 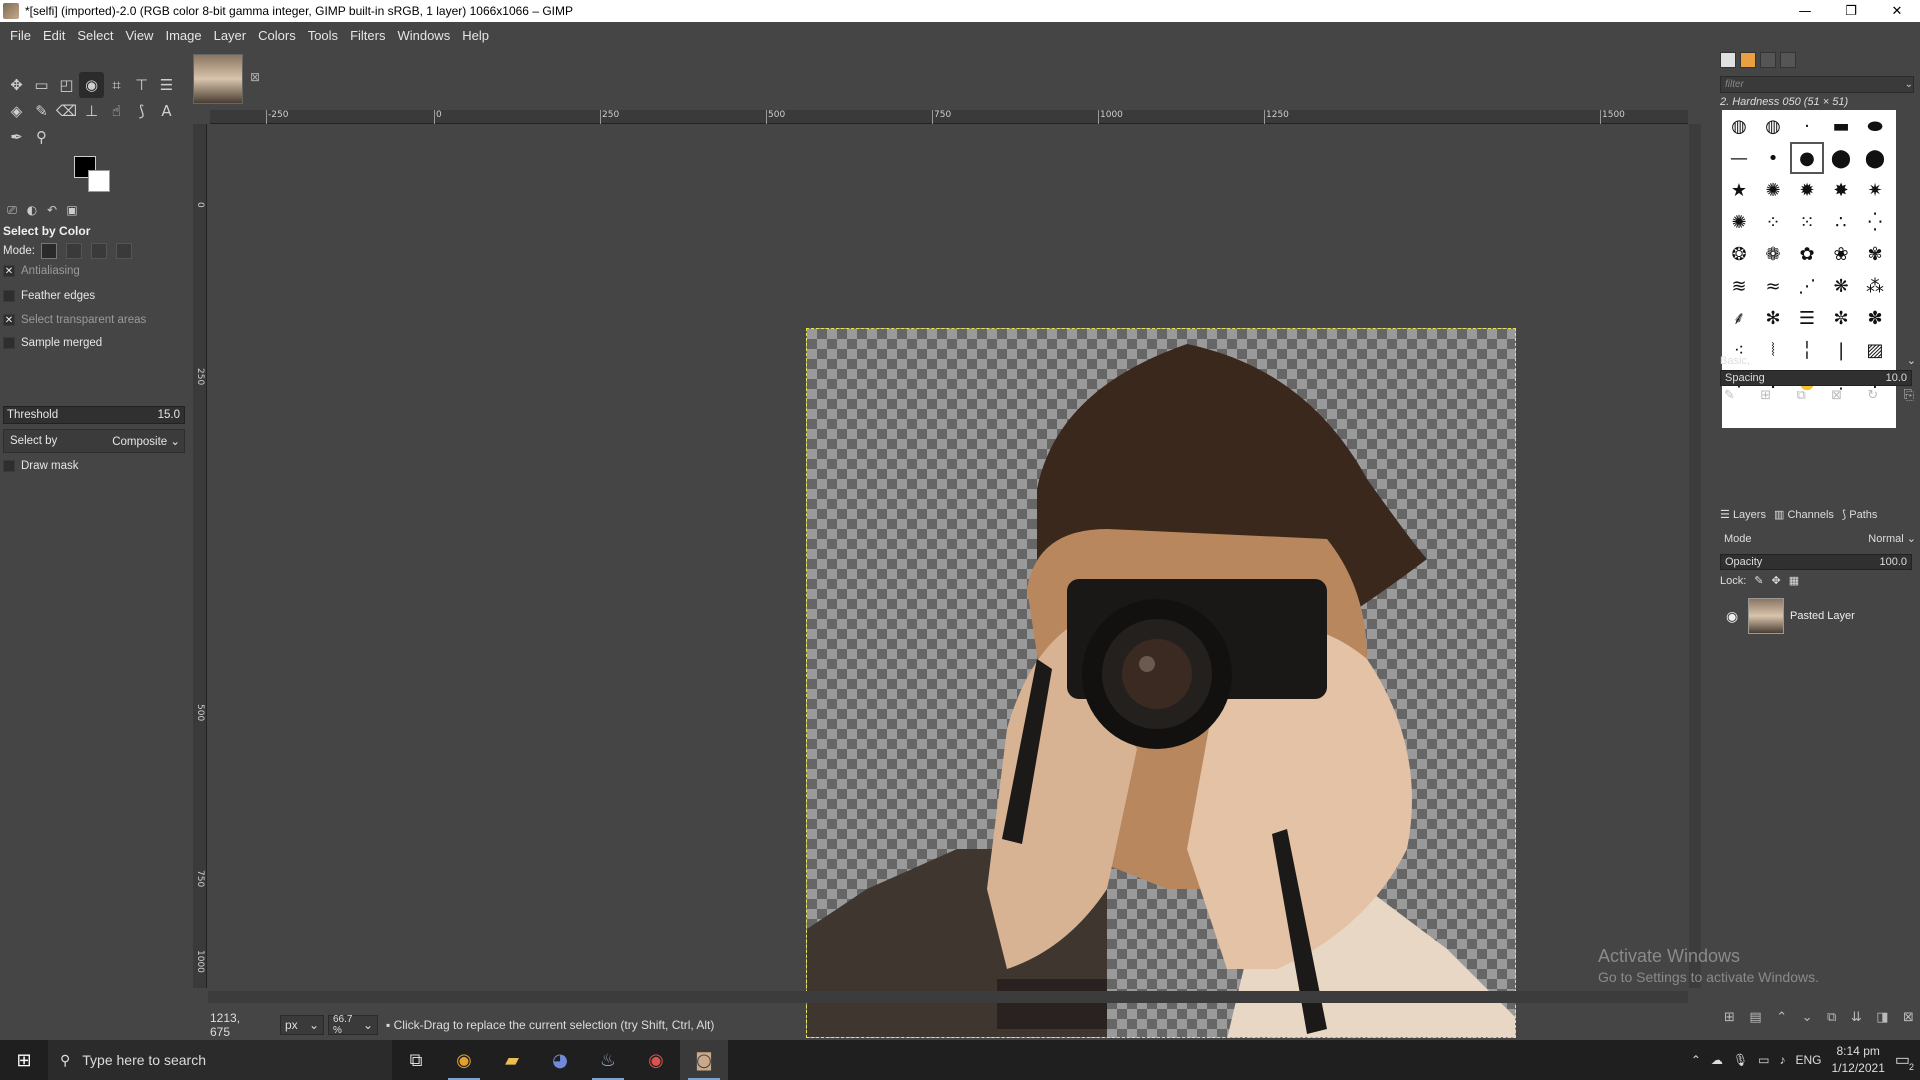 What do you see at coordinates (1739, 190) in the screenshot?
I see `brush-item: ★` at bounding box center [1739, 190].